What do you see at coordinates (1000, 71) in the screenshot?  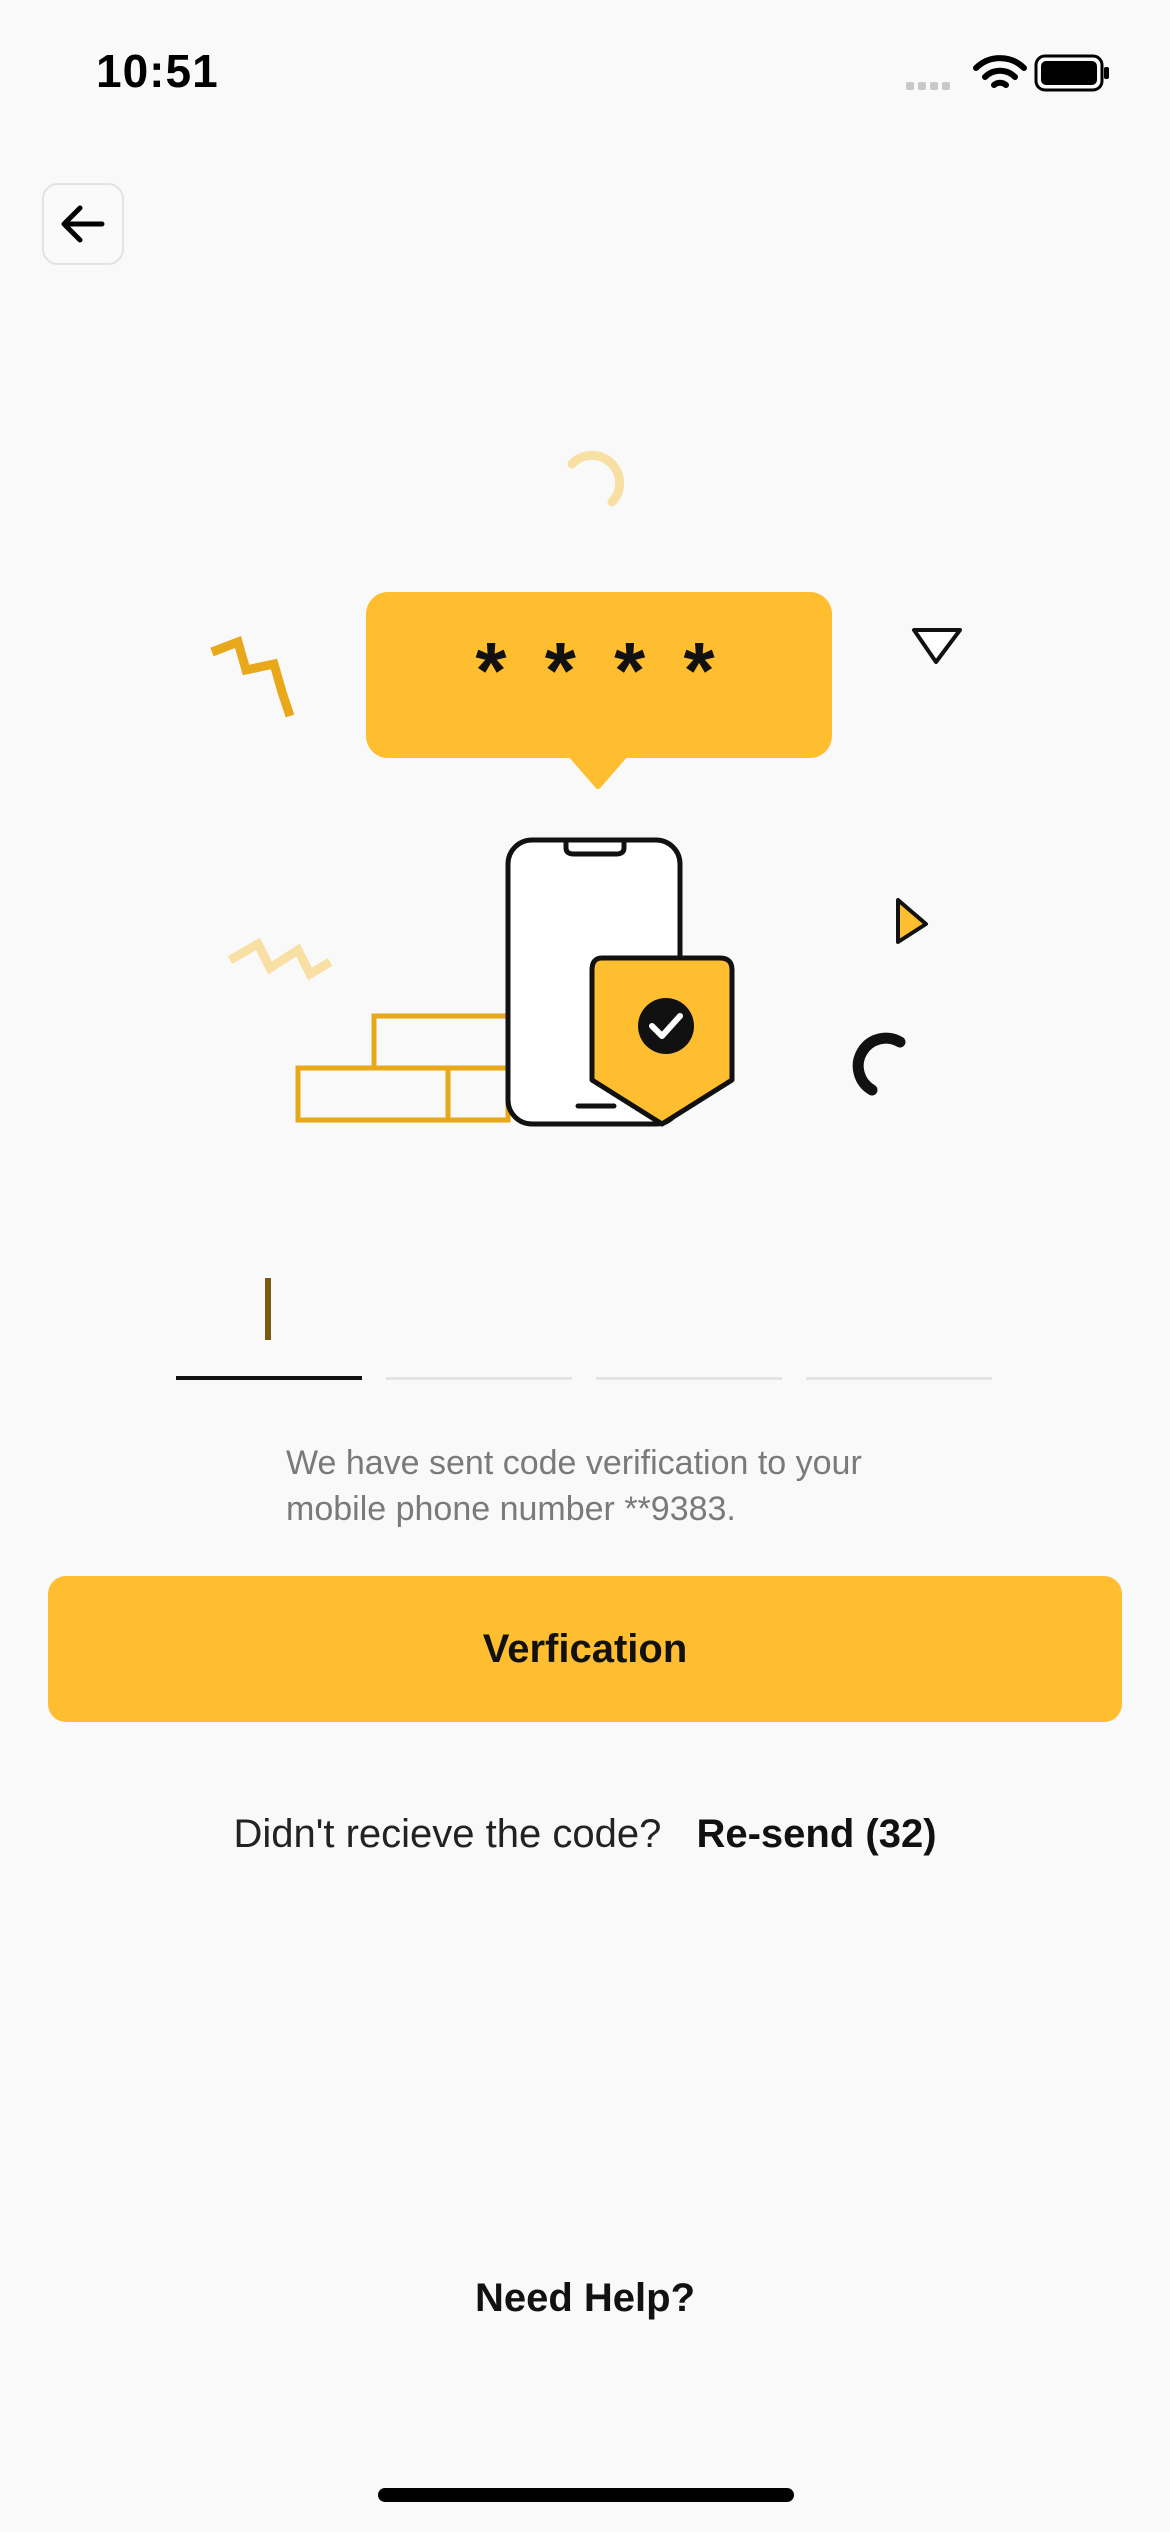 I see `wifi-icon` at bounding box center [1000, 71].